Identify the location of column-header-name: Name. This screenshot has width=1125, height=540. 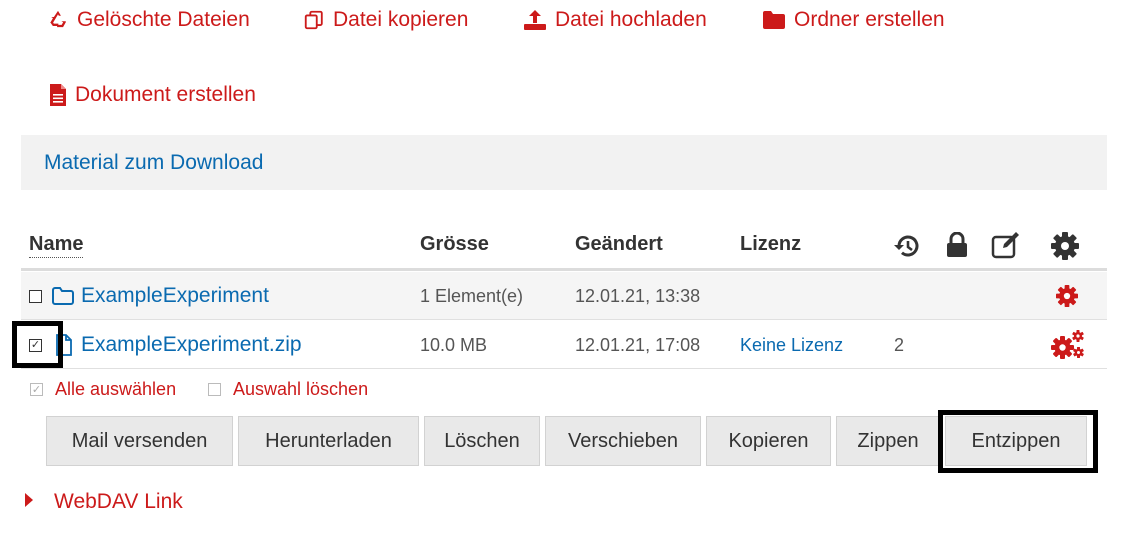
(56, 245).